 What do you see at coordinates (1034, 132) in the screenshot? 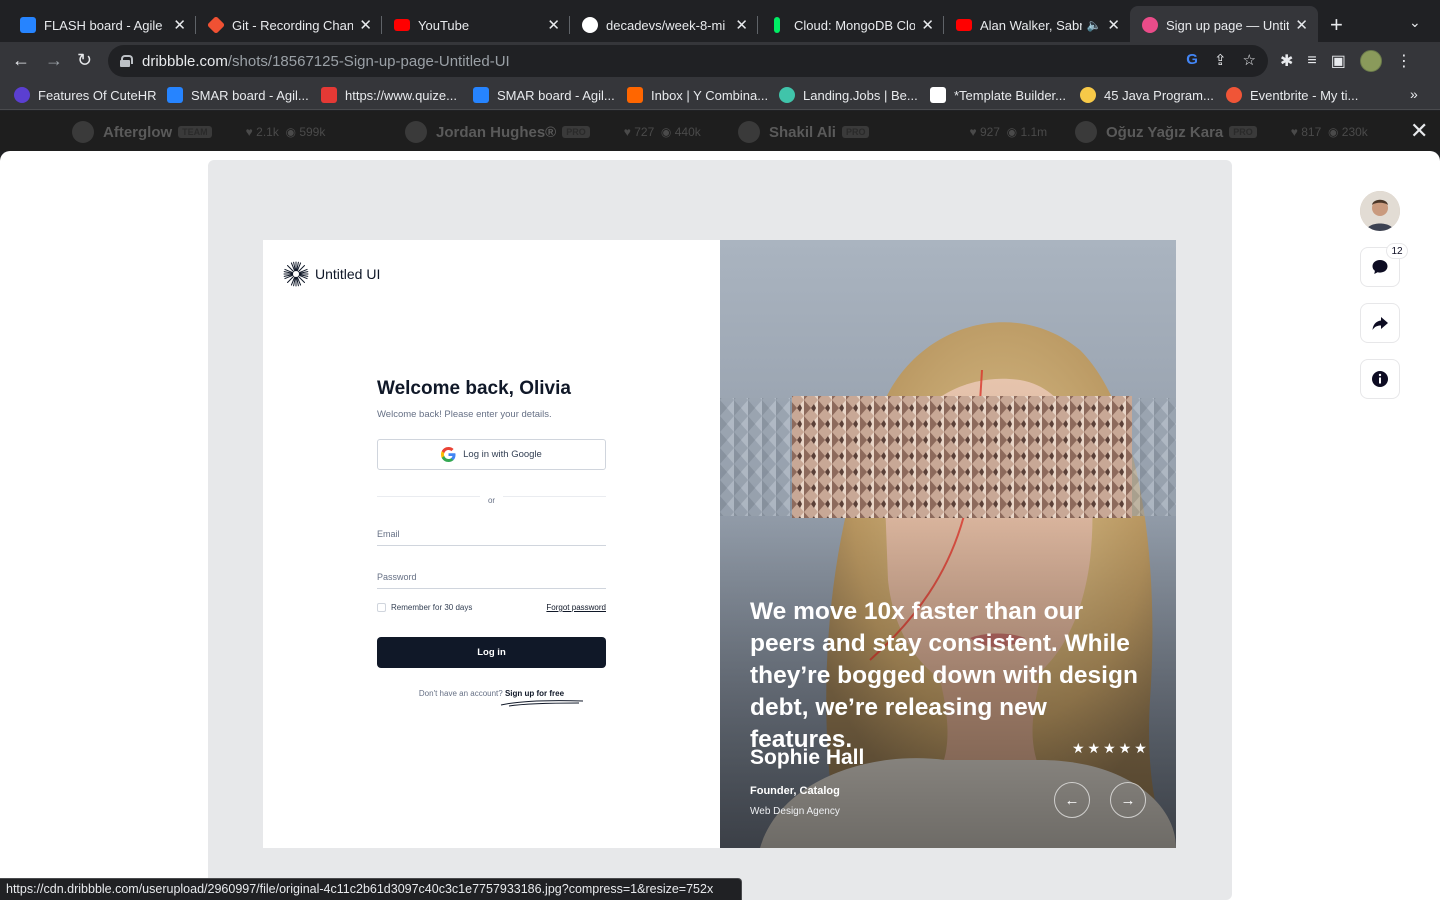
I see `views-count: 1.1m` at bounding box center [1034, 132].